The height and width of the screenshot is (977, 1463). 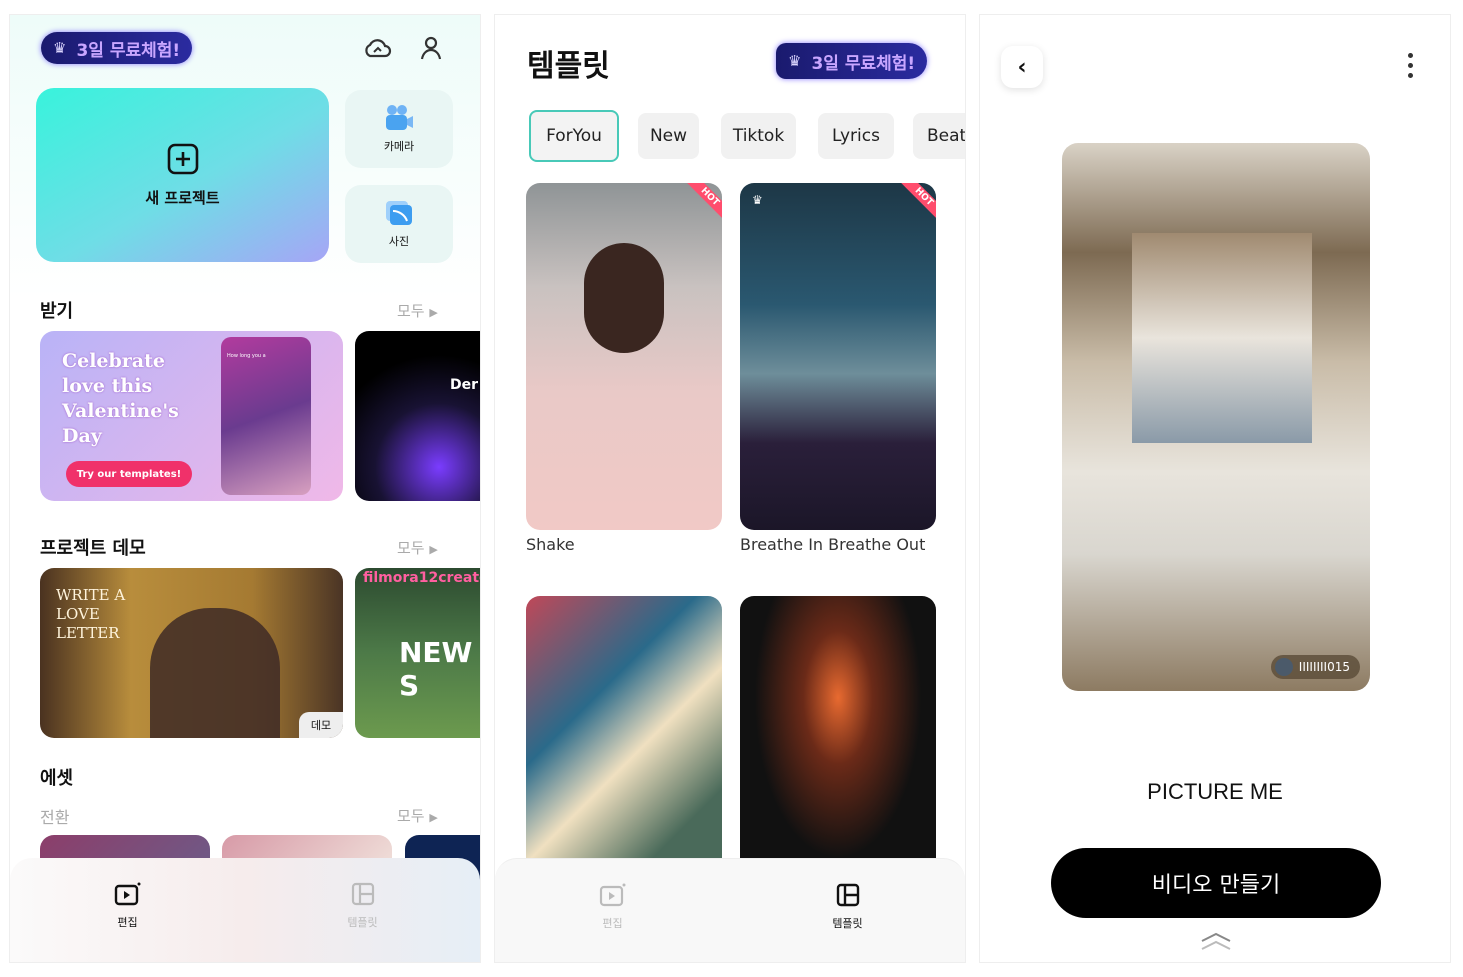 I want to click on chip-tiktok: Tiktok, so click(x=758, y=136).